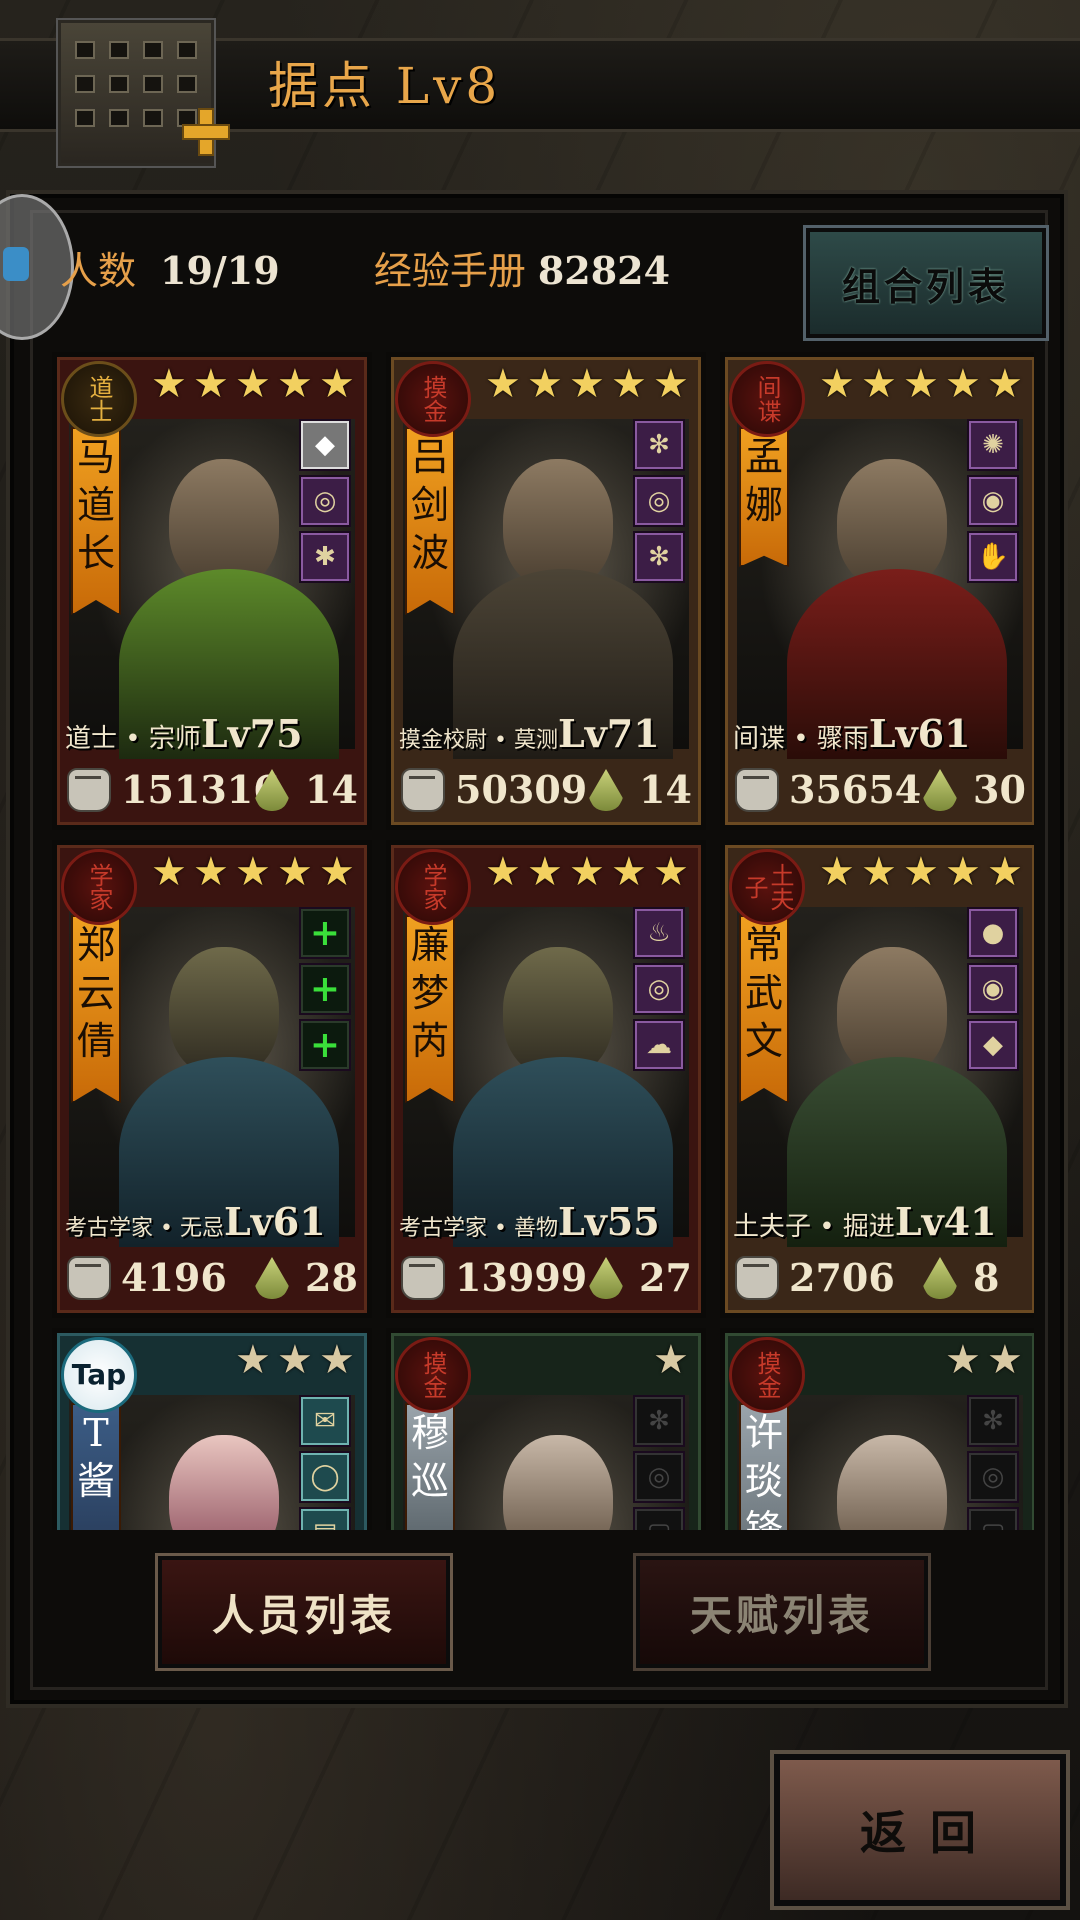 The width and height of the screenshot is (1080, 1920). I want to click on class-level-line: 考古学家 • 无忌Lv61, so click(213, 1221).